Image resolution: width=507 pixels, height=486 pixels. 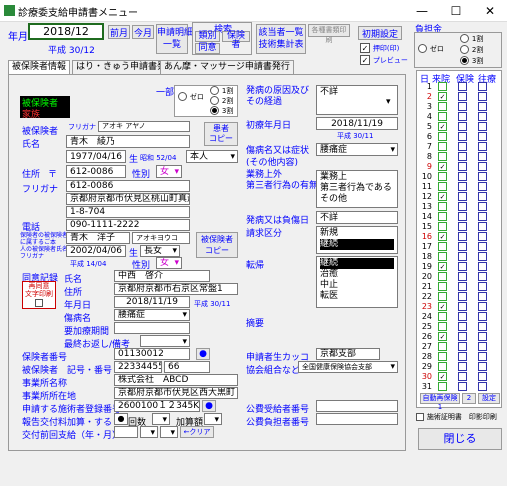 What do you see at coordinates (176, 380) in the screenshot?
I see `office-input: 株式会社 ABCD` at bounding box center [176, 380].